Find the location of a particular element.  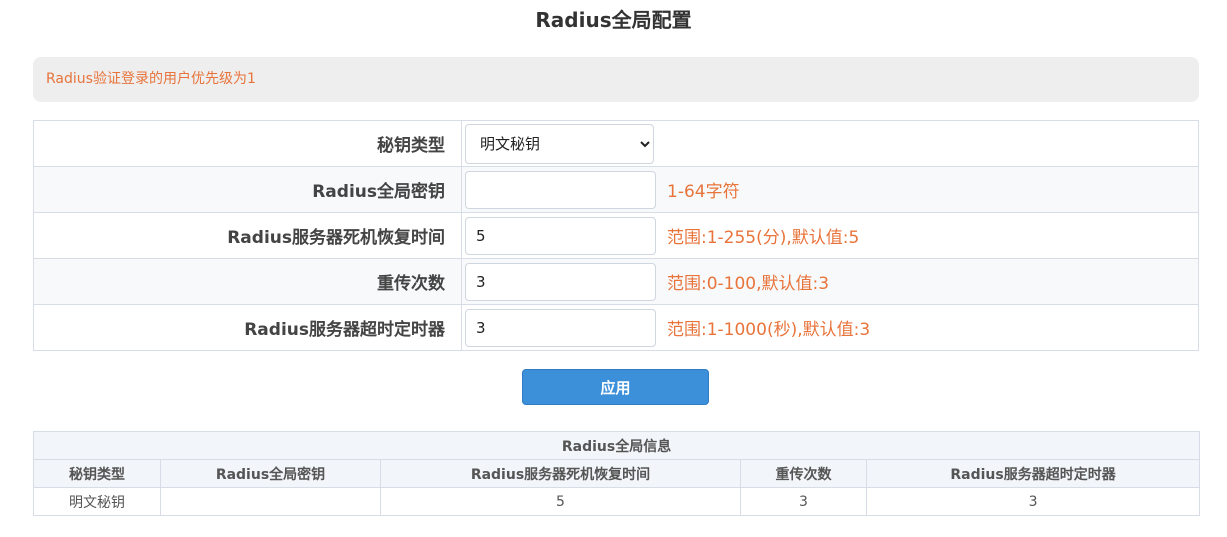

form-row-dead-time: Radius服务器死机恢复时间 范围:1-255(分),默认值:5 is located at coordinates (616, 235).